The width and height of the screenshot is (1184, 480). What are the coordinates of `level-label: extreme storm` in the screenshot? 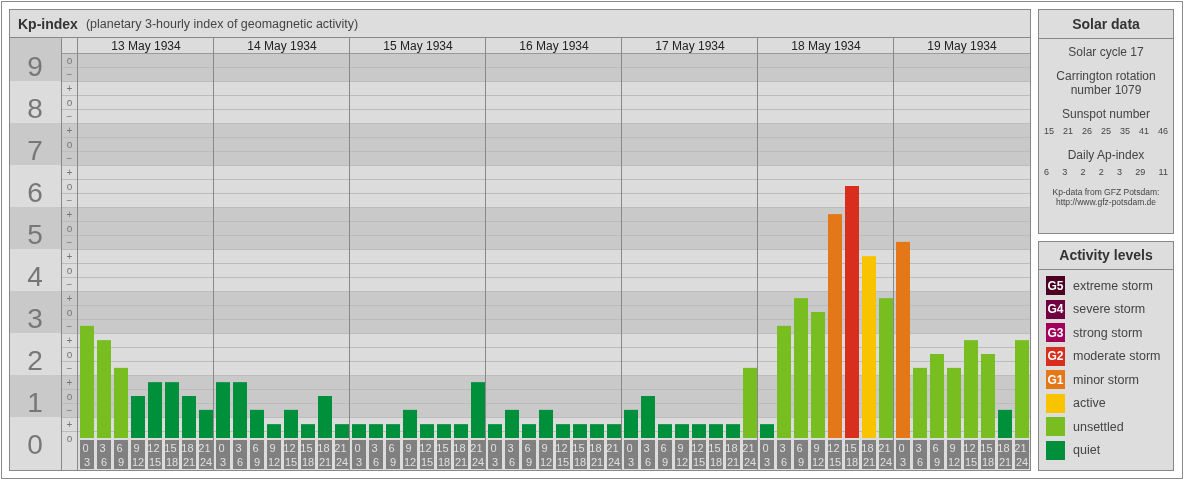 It's located at (1113, 285).